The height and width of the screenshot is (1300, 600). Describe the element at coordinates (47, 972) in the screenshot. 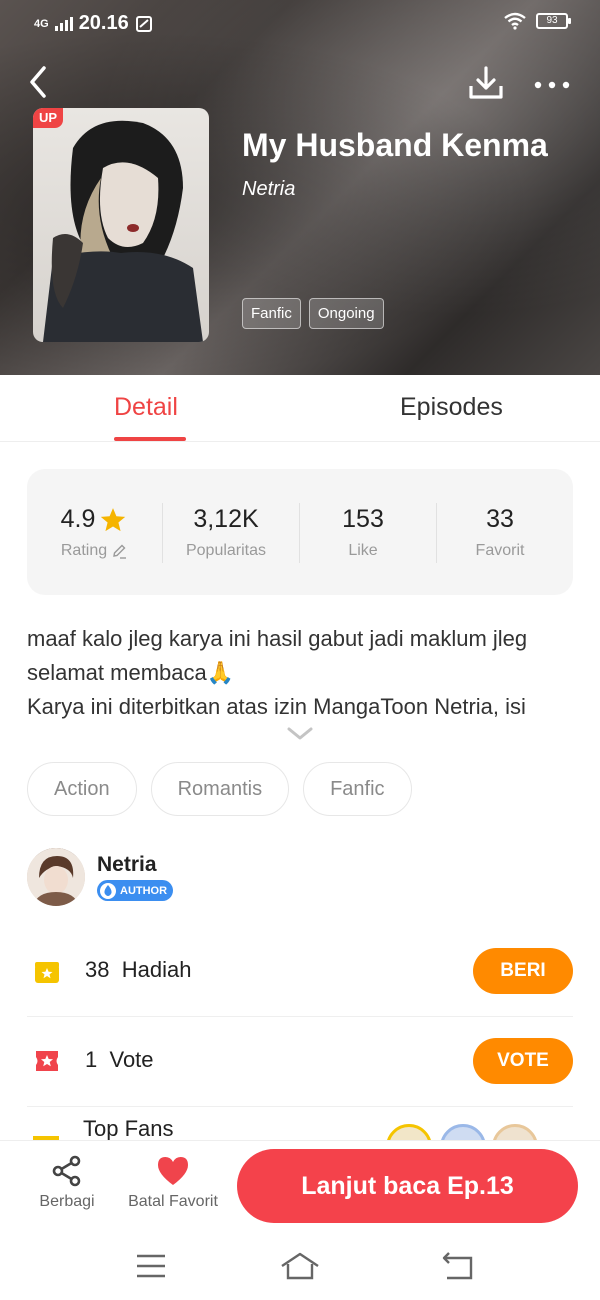

I see `gift-icon` at that location.